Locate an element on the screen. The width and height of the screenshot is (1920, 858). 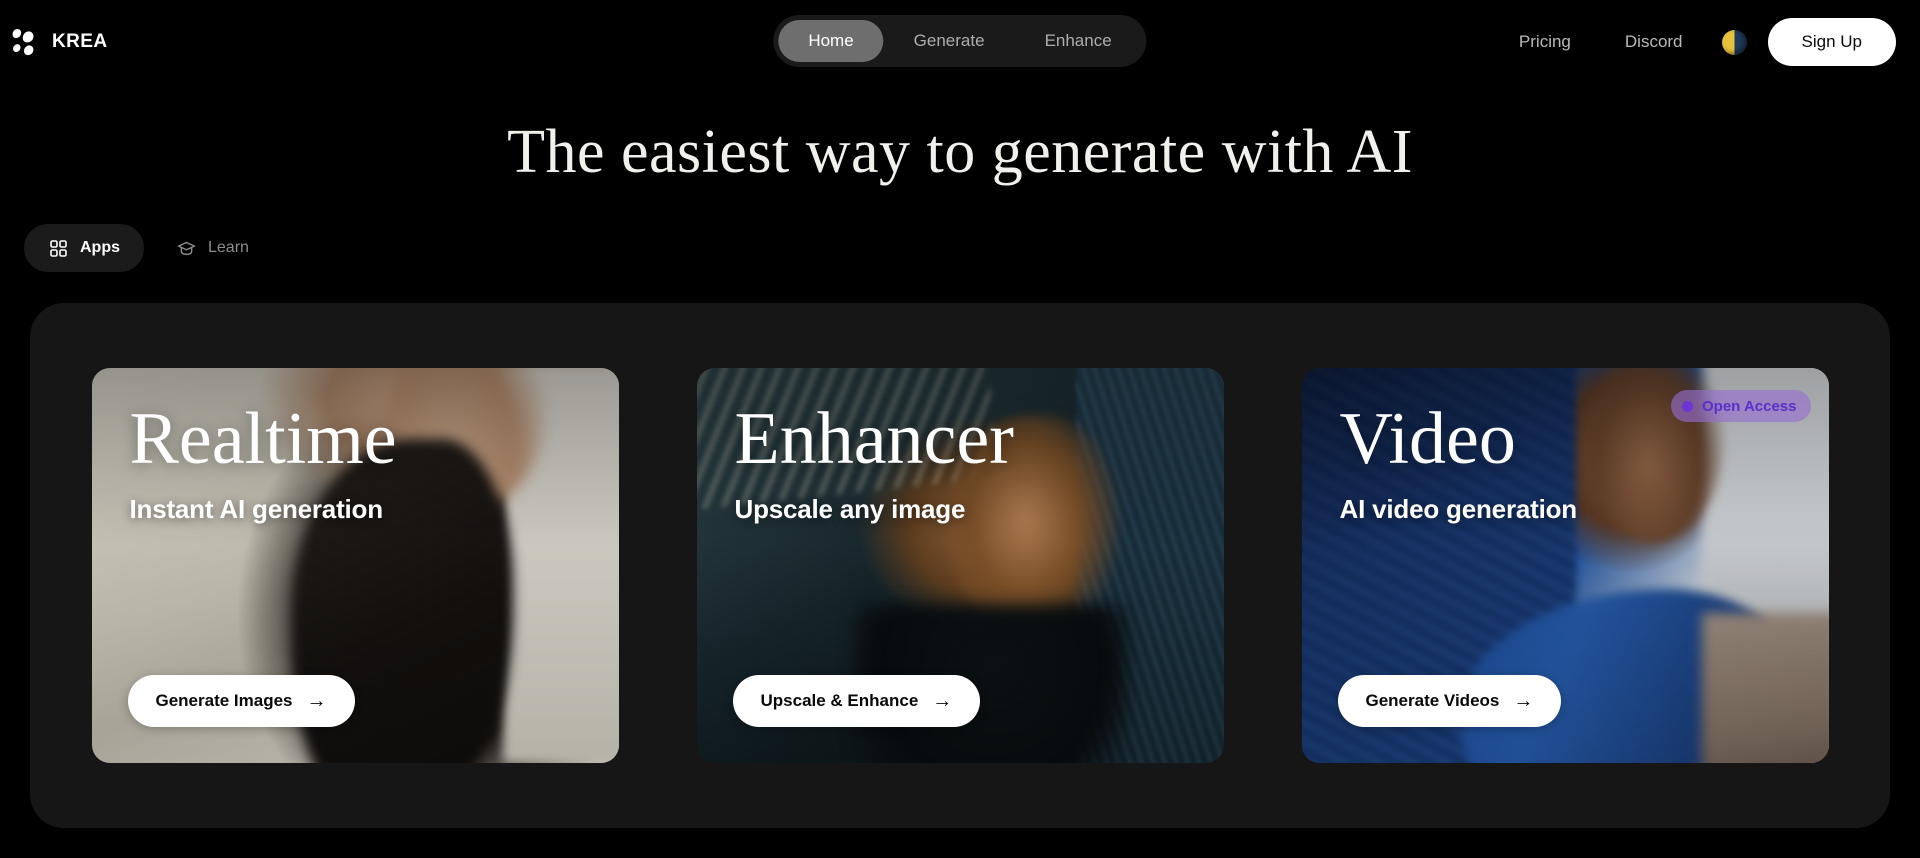
card-title: Video is located at coordinates (1427, 439).